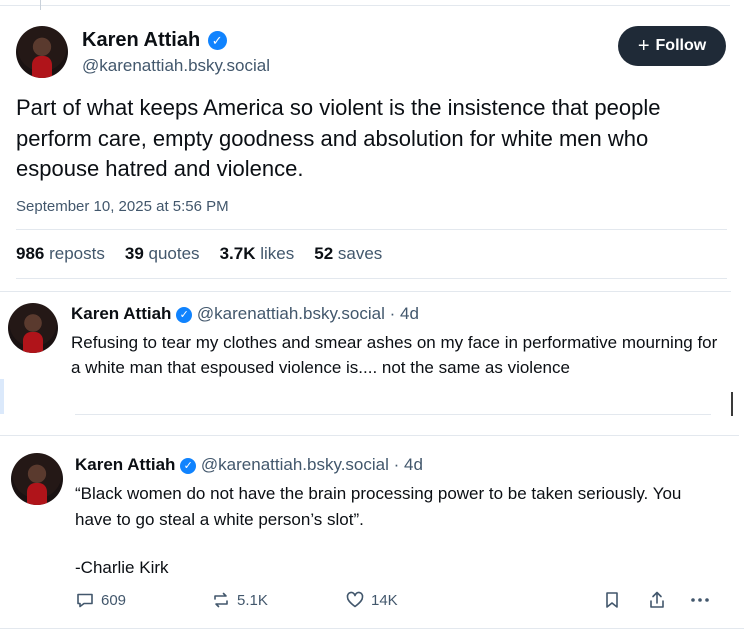 Image resolution: width=744 pixels, height=640 pixels. I want to click on ellipsis-icon, so click(700, 600).